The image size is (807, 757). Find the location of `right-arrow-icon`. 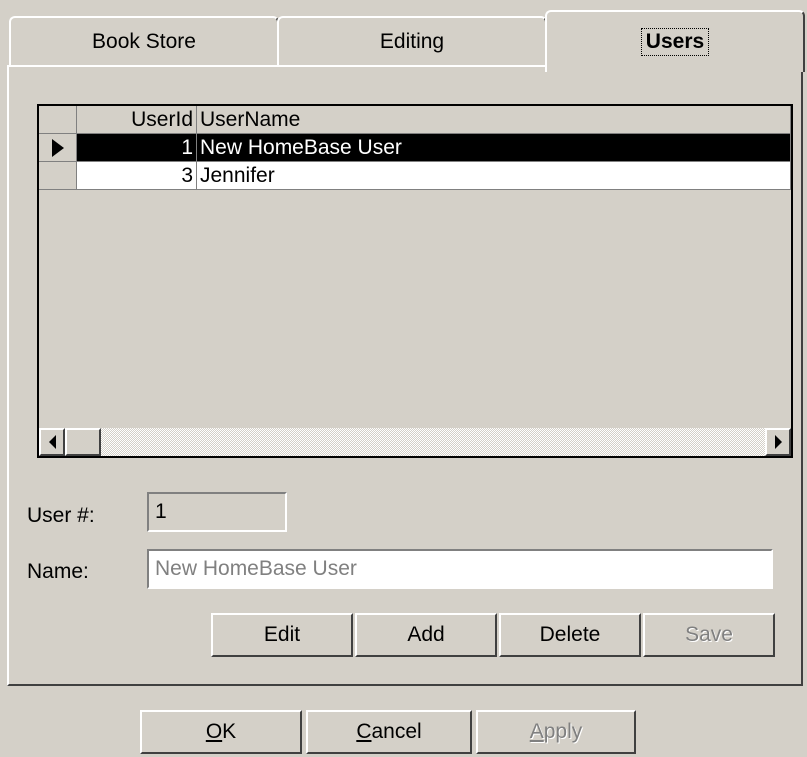

right-arrow-icon is located at coordinates (778, 442).